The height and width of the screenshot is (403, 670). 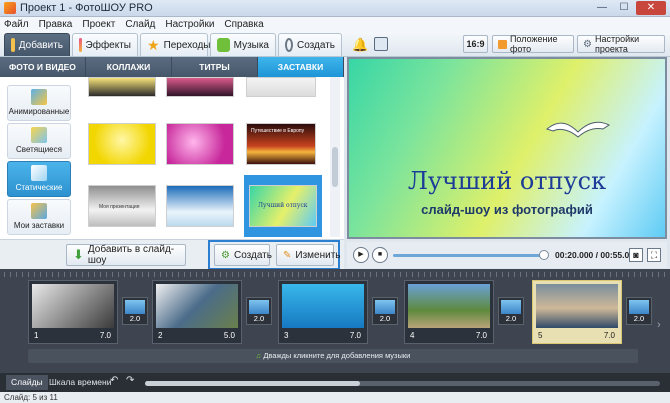 What do you see at coordinates (80, 382) in the screenshot?
I see `tab-timeline: Шкала времени` at bounding box center [80, 382].